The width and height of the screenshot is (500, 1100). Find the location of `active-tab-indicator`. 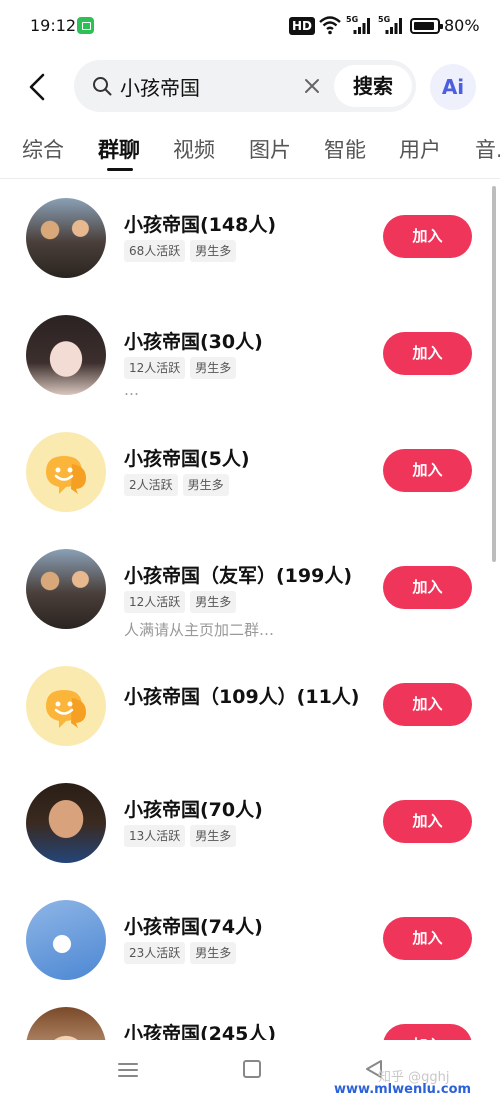

active-tab-indicator is located at coordinates (120, 169).